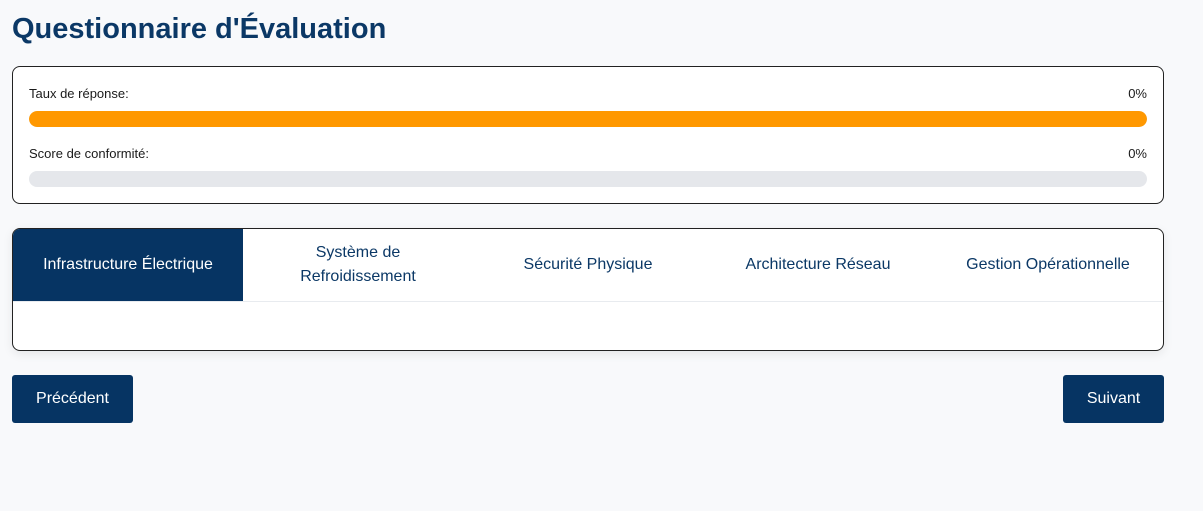  What do you see at coordinates (199, 29) in the screenshot?
I see `page-title: Questionnaire d'Évaluation` at bounding box center [199, 29].